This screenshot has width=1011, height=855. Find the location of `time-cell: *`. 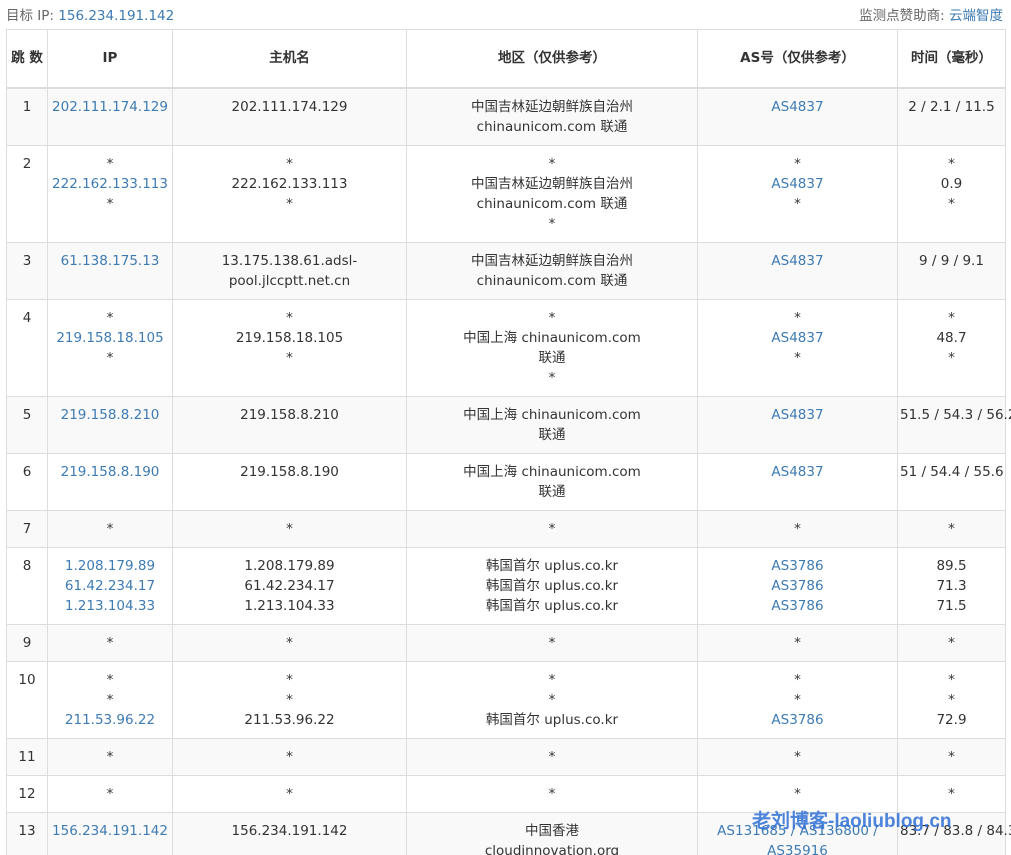

time-cell: * is located at coordinates (951, 528).